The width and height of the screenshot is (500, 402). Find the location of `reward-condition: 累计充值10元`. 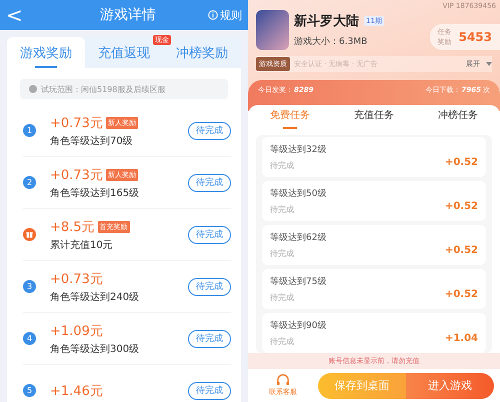

reward-condition: 累计充值10元 is located at coordinates (82, 245).